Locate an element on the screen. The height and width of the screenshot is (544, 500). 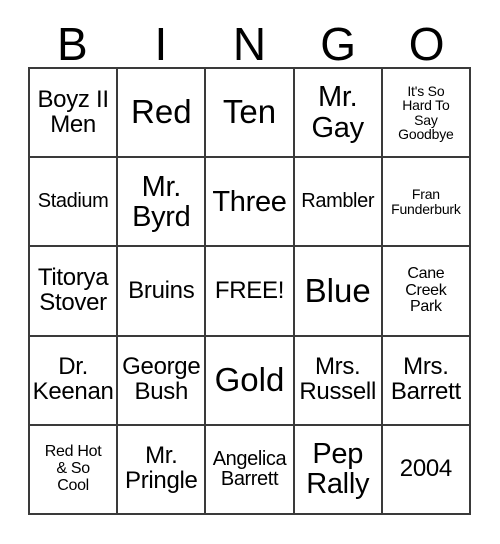
bingo-cell-label: Mrs. Russell is located at coordinates (337, 379).